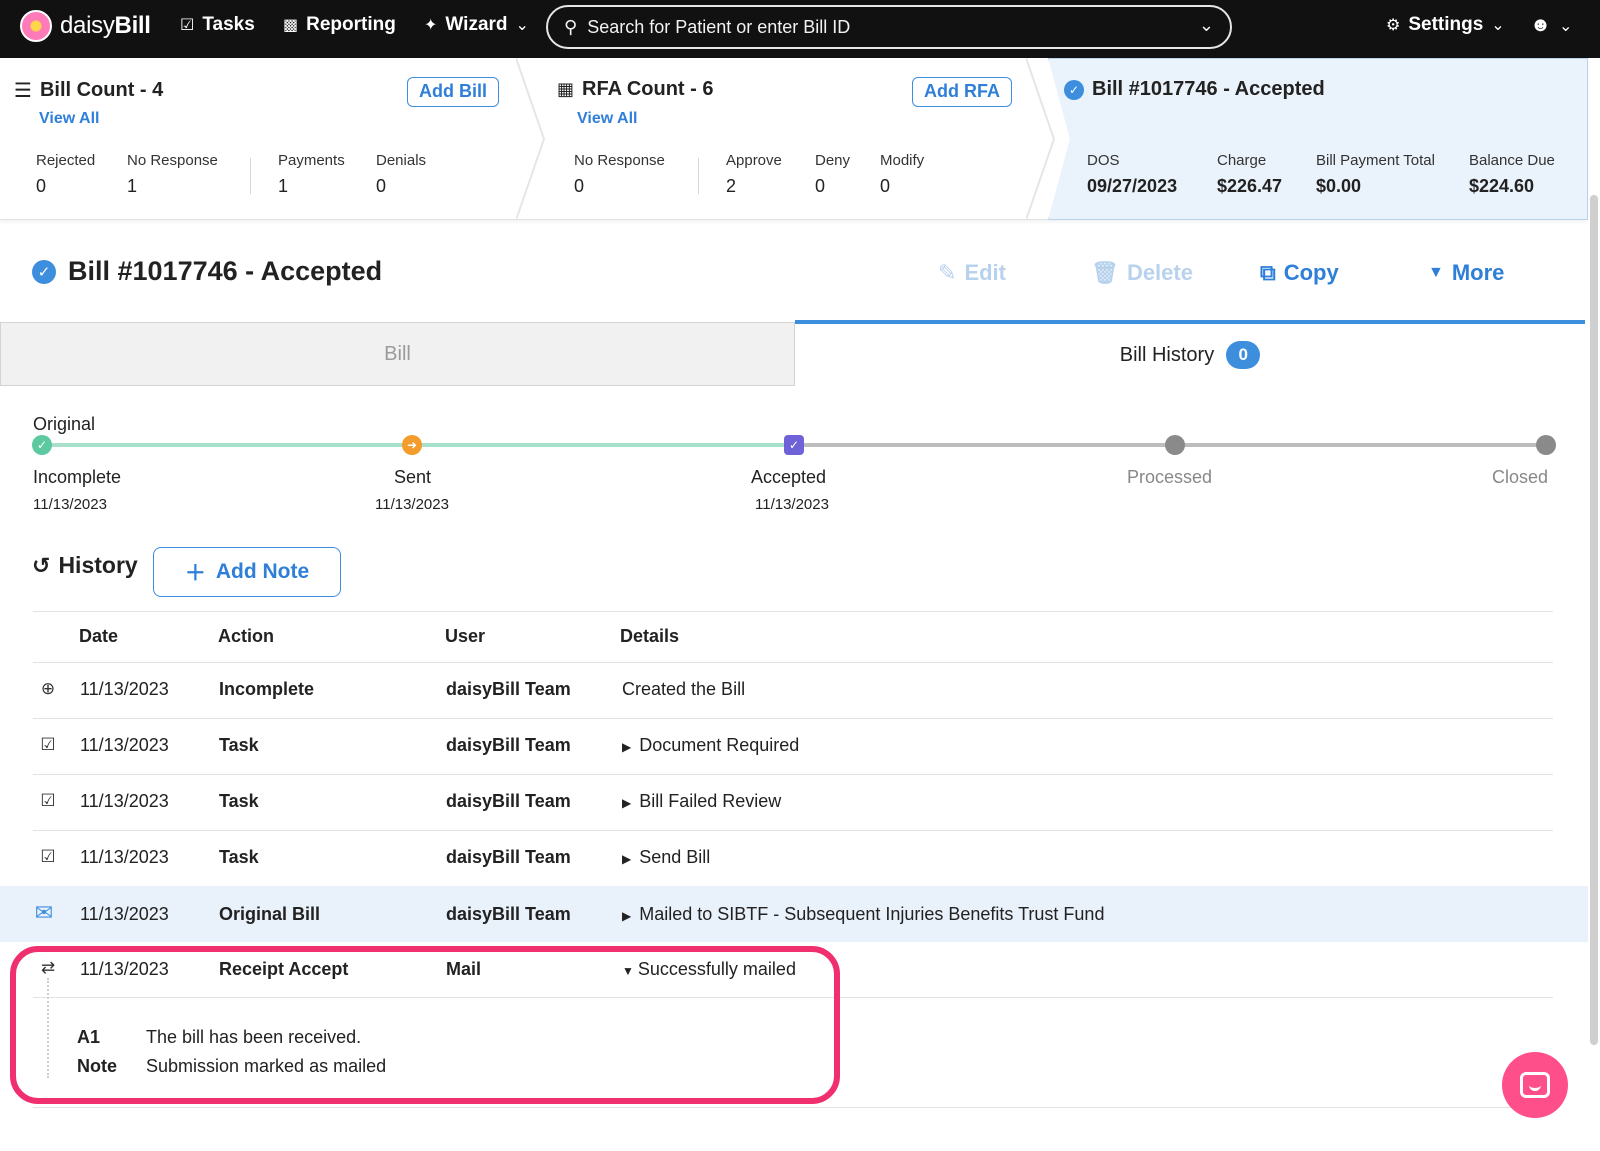 This screenshot has width=1600, height=1151. Describe the element at coordinates (1594, 620) in the screenshot. I see `scrollbar` at that location.